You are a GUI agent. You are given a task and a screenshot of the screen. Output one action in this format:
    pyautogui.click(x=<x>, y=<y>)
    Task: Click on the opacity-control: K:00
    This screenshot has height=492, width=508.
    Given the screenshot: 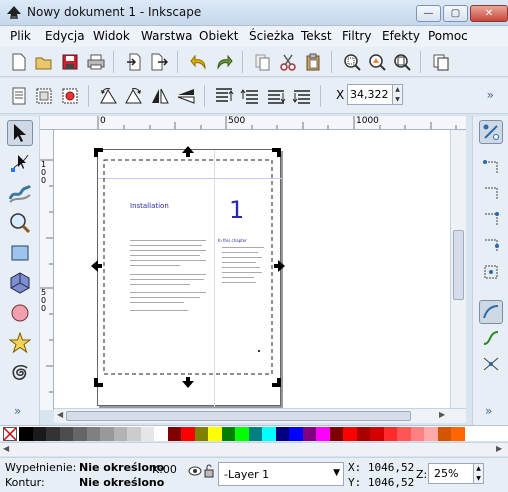 What is the action you would take?
    pyautogui.click(x=164, y=469)
    